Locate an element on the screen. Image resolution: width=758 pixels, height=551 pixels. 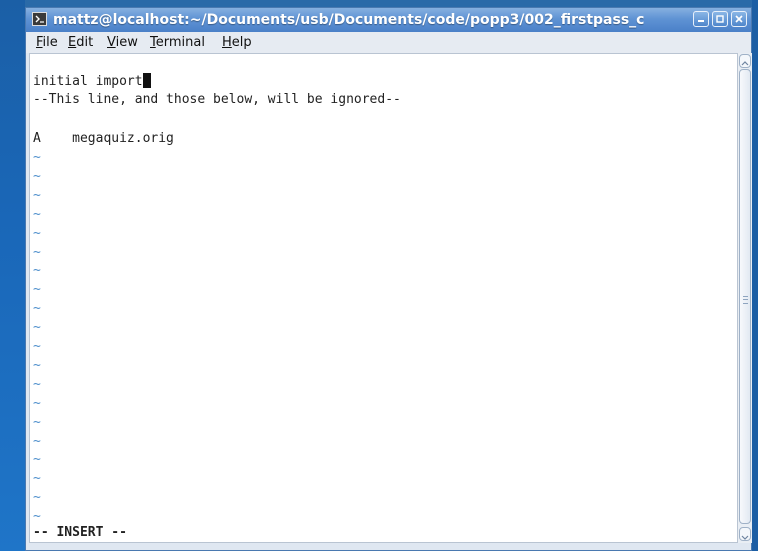
menu-view: View is located at coordinates (122, 43).